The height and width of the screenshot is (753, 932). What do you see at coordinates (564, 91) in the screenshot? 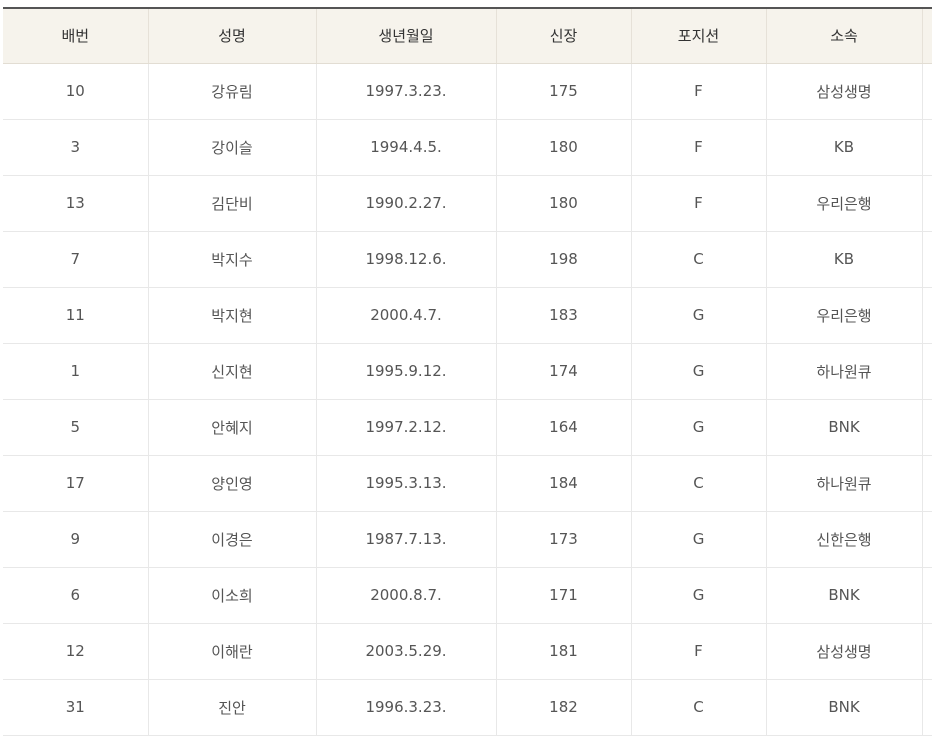
I see `cell-height: 175` at bounding box center [564, 91].